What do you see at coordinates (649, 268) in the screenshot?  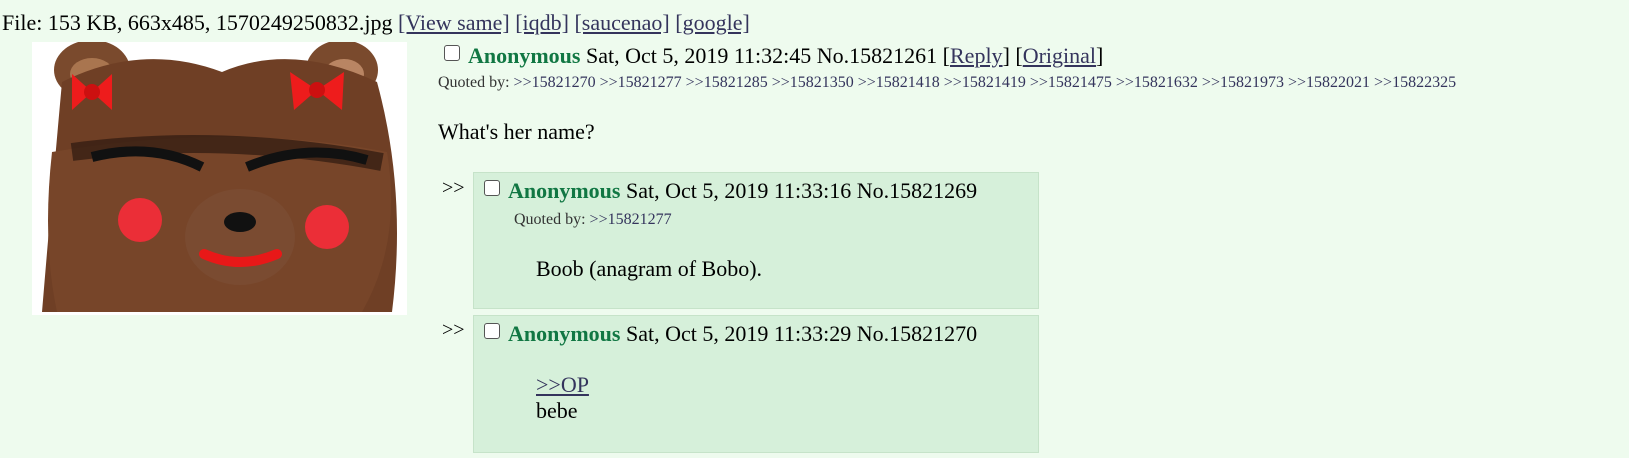 I see `reply-message: Boob (anagram of Bobo).` at bounding box center [649, 268].